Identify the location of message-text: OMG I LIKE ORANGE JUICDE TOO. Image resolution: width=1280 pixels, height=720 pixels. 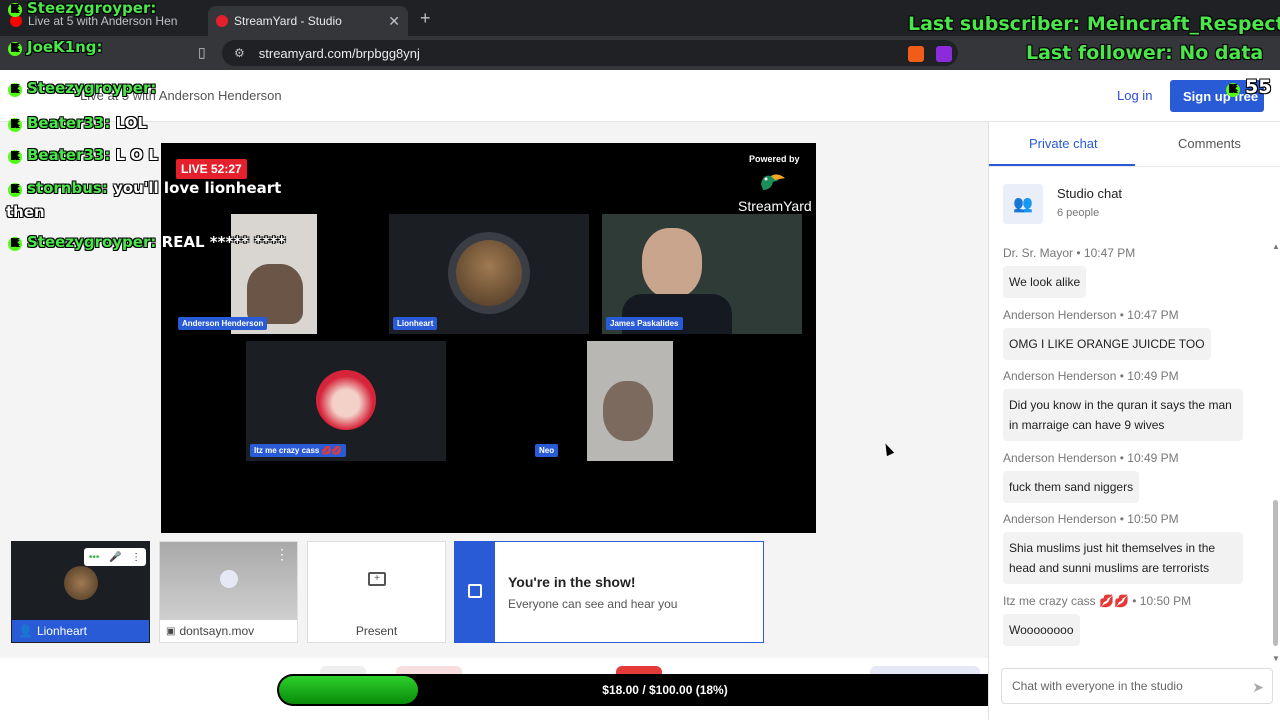
(1107, 344).